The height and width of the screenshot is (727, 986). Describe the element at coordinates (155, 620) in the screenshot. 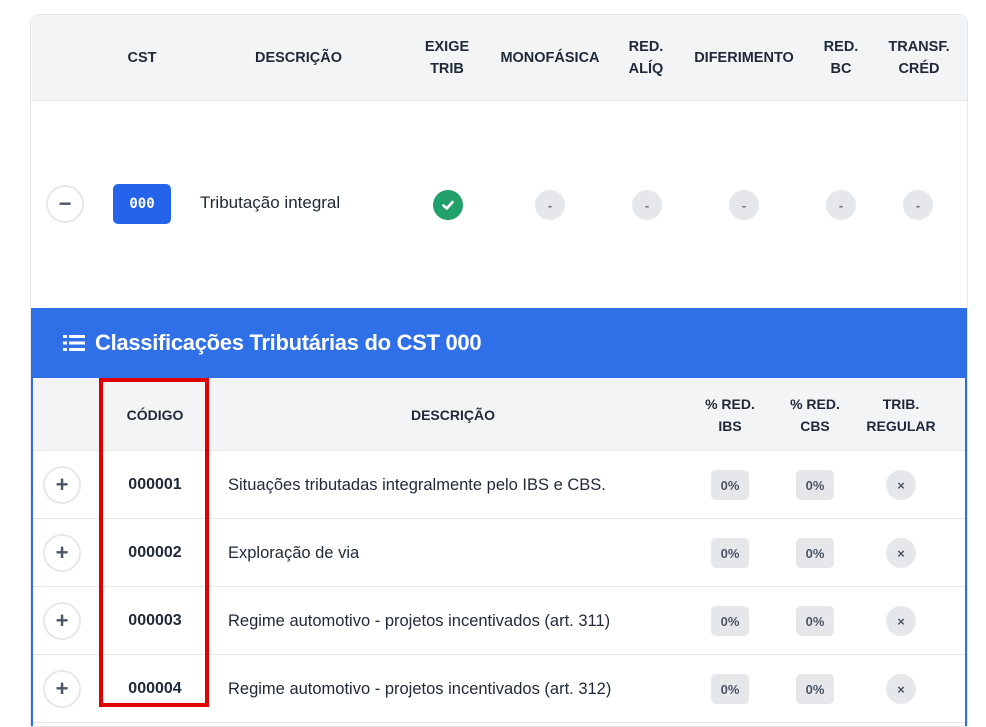

I see `row-code: 000003` at that location.